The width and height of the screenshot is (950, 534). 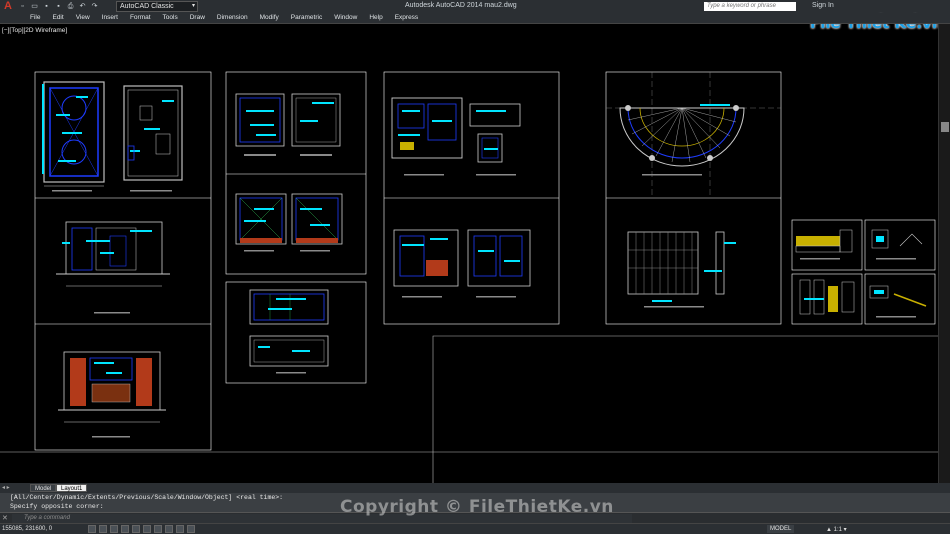 What do you see at coordinates (35, 18) in the screenshot?
I see `menu-file: File` at bounding box center [35, 18].